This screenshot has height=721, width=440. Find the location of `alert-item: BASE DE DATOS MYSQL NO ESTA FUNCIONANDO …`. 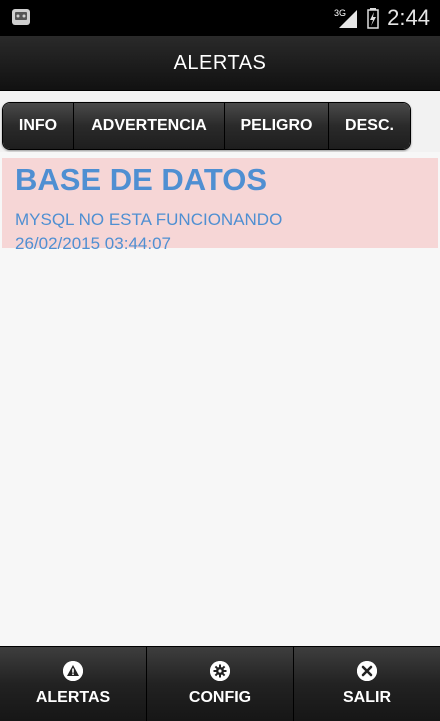

alert-item: BASE DE DATOS MYSQL NO ESTA FUNCIONANDO … is located at coordinates (220, 205).